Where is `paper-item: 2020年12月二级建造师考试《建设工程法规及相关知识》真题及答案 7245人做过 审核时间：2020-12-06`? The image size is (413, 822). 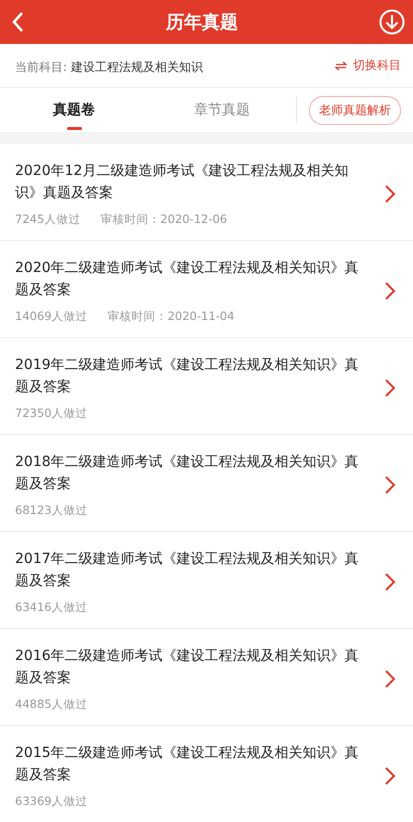
paper-item: 2020年12月二级建造师考试《建设工程法规及相关知识》真题及答案 7245人做过 审核时间：2020-12-06 is located at coordinates (206, 192).